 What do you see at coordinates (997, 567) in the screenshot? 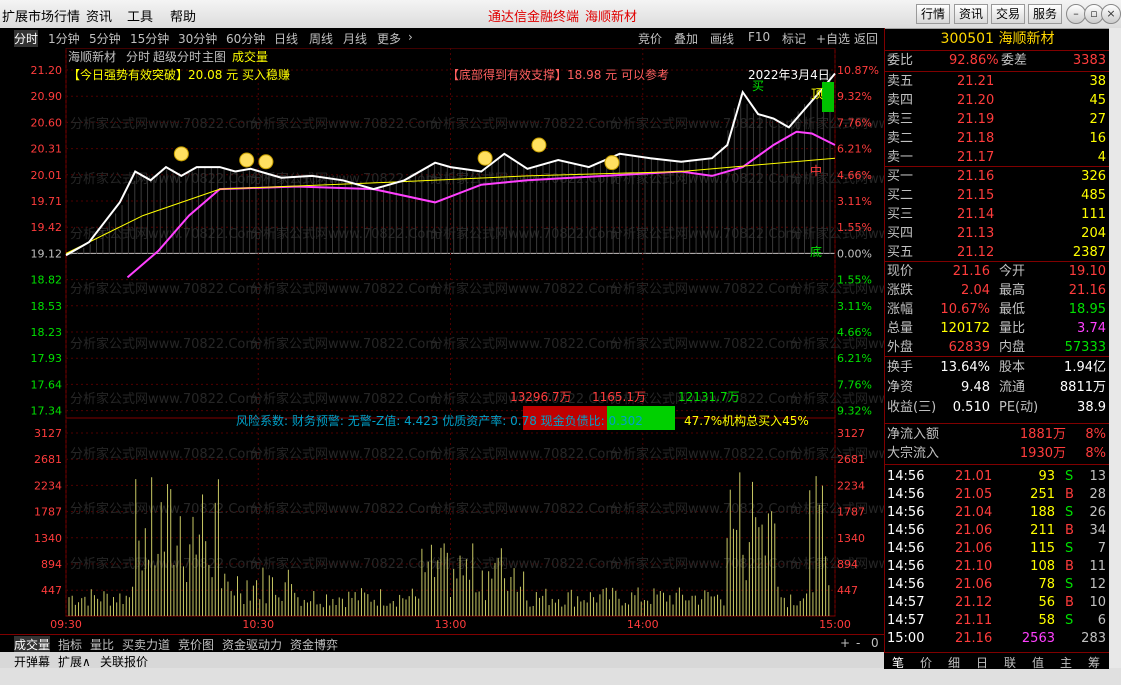
I see `tick-row: 14:56 21.10 108 B 11` at bounding box center [997, 567].